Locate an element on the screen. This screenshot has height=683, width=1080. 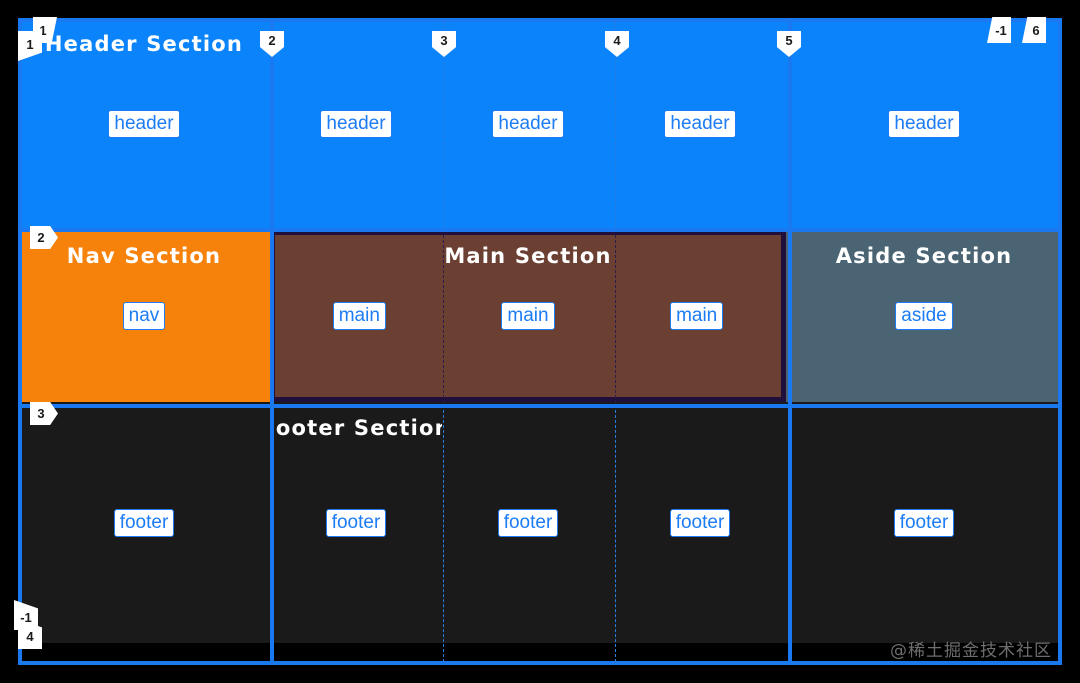
grid-cell-nav: Nav Section nav is located at coordinates (144, 316).